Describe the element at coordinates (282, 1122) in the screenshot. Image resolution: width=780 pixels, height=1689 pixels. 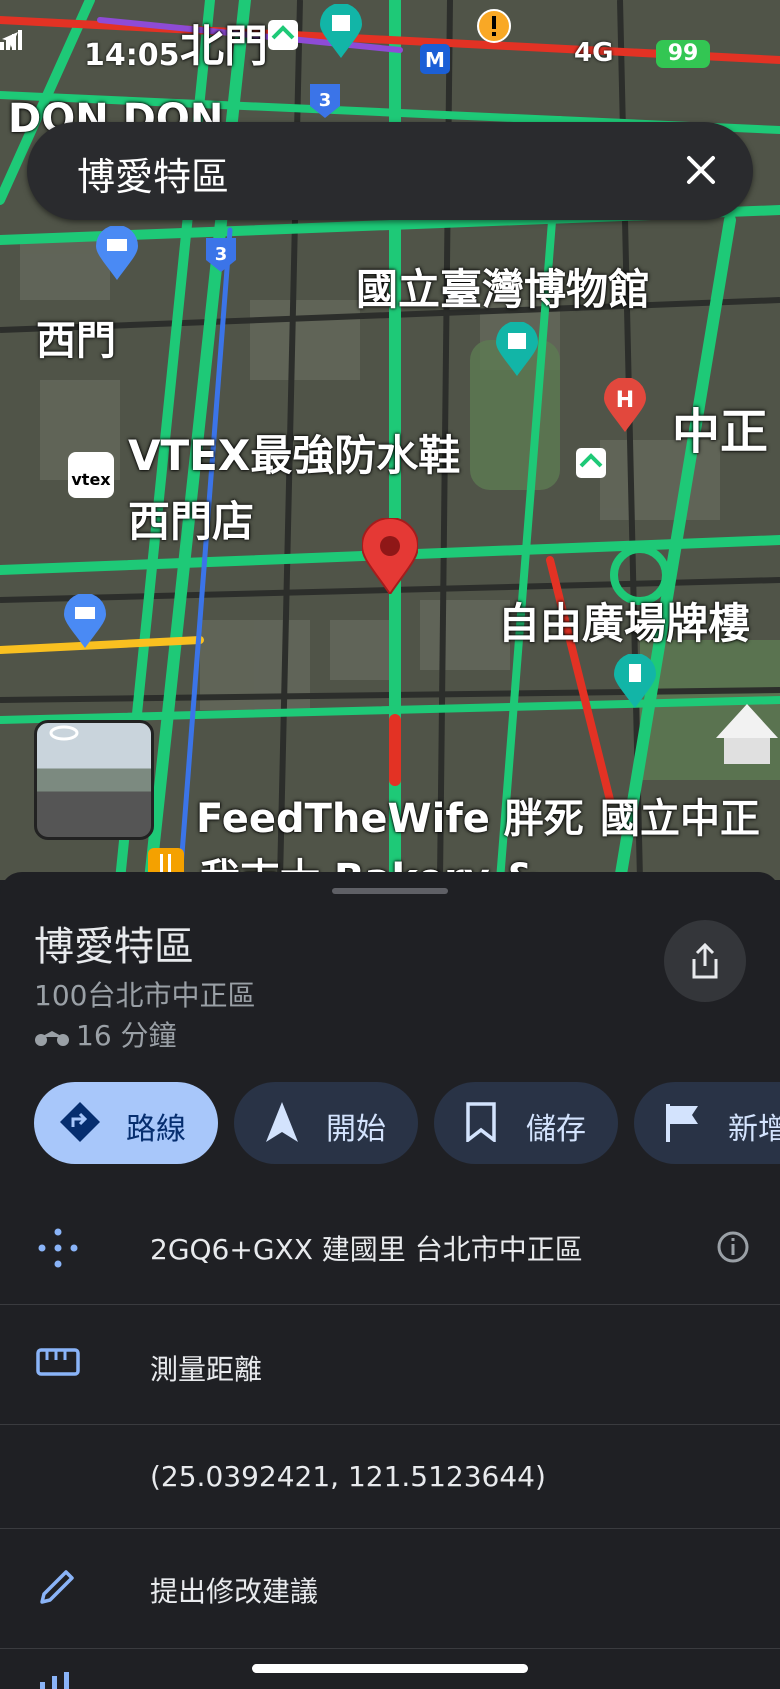
I see `navigation-arrow-icon` at that location.